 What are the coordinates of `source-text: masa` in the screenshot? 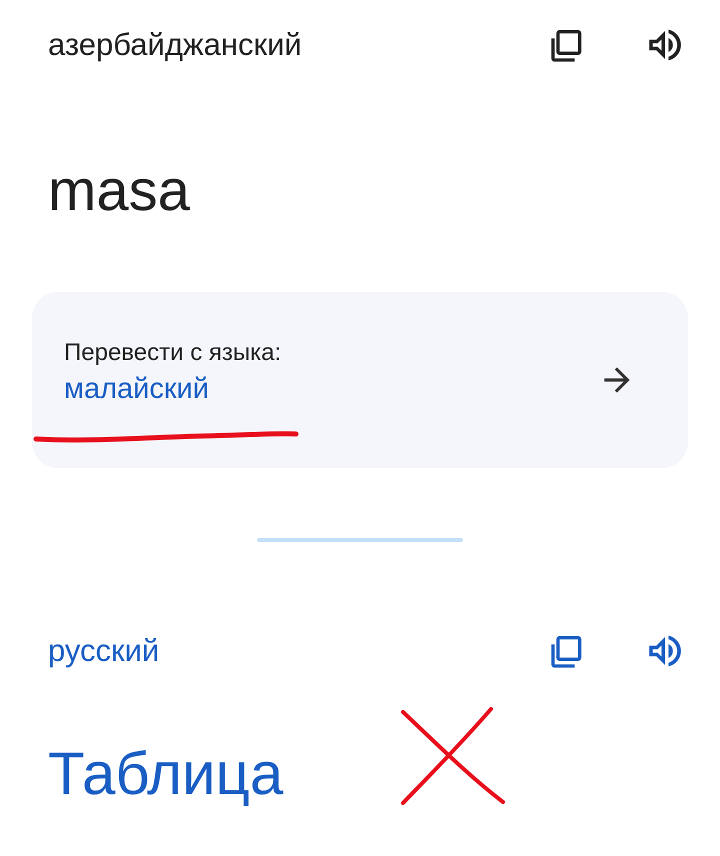 It's located at (119, 188).